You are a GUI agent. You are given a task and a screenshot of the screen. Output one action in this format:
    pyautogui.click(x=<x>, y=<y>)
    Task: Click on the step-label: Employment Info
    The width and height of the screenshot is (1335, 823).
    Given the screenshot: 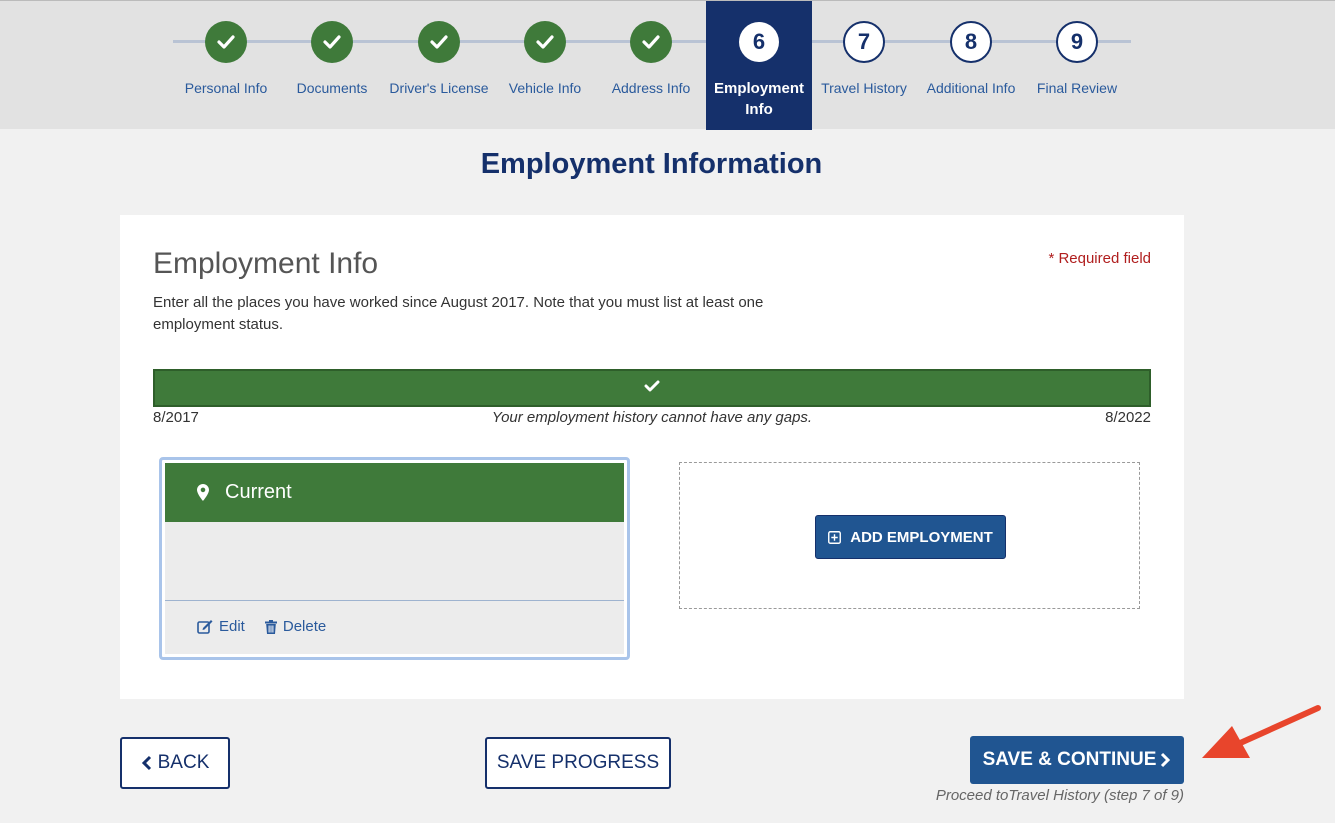 What is the action you would take?
    pyautogui.click(x=758, y=99)
    